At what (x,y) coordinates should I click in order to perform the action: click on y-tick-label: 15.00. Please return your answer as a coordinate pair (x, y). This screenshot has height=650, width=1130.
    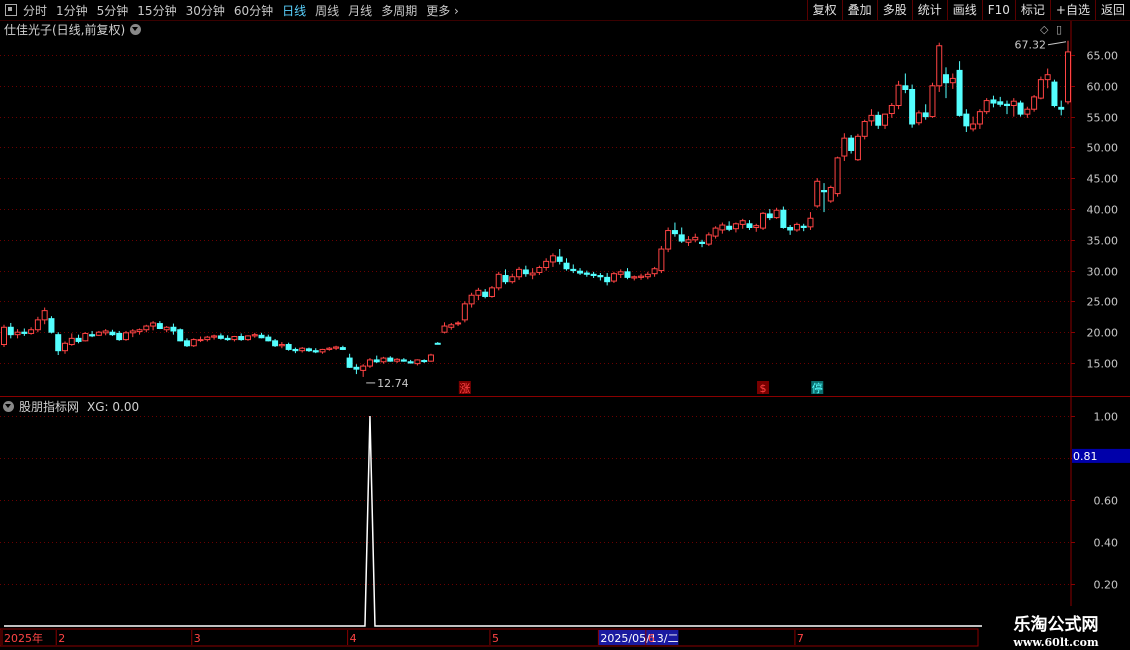
    Looking at the image, I should click on (1103, 364).